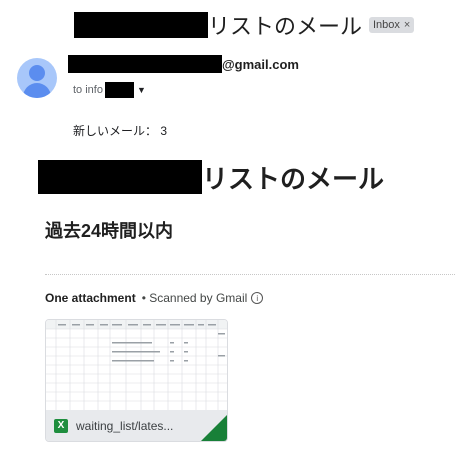 The width and height of the screenshot is (464, 464). I want to click on close-icon: ×, so click(407, 25).